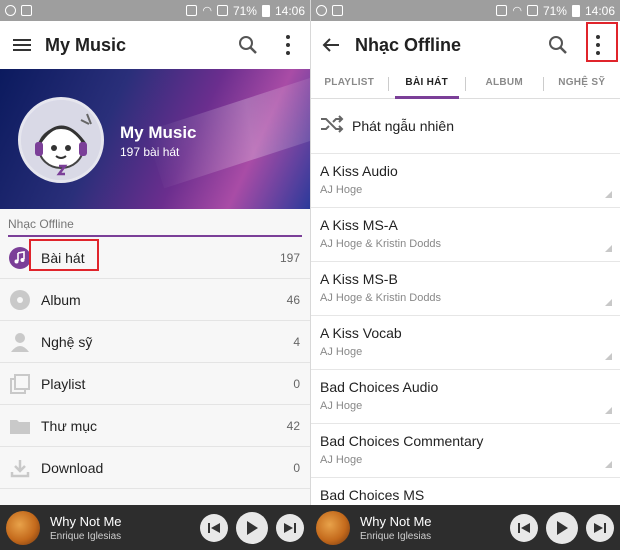 The image size is (620, 550). Describe the element at coordinates (289, 10) in the screenshot. I see `clock: 14:06` at that location.